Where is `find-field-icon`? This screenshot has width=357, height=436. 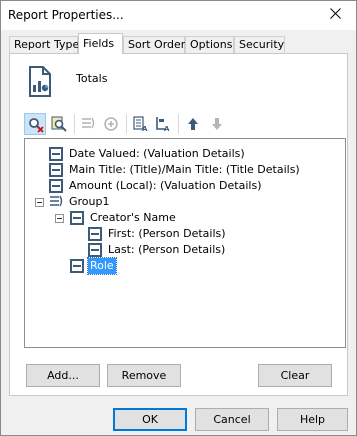
find-field-icon is located at coordinates (36, 125).